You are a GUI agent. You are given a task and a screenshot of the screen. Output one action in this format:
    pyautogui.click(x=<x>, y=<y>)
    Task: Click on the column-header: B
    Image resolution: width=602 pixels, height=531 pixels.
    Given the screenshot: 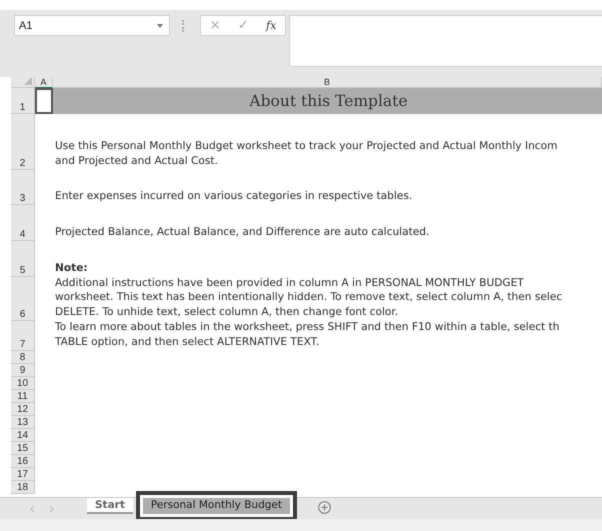 What is the action you would take?
    pyautogui.click(x=327, y=82)
    